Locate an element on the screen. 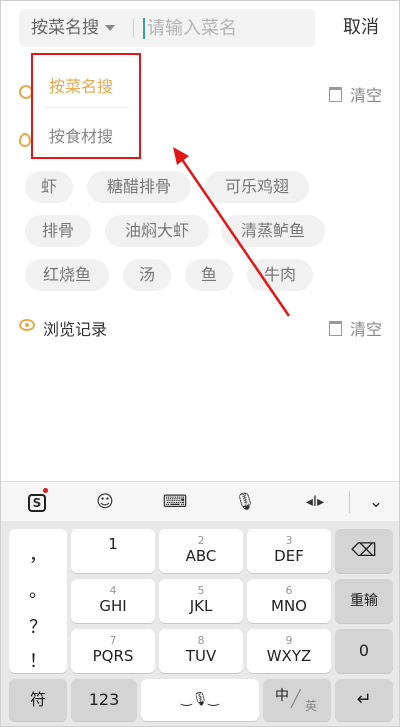  punct-key: 。 is located at coordinates (38, 590).